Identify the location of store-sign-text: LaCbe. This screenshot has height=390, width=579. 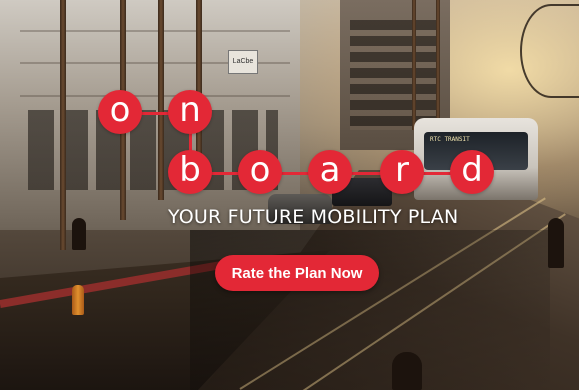
(243, 61).